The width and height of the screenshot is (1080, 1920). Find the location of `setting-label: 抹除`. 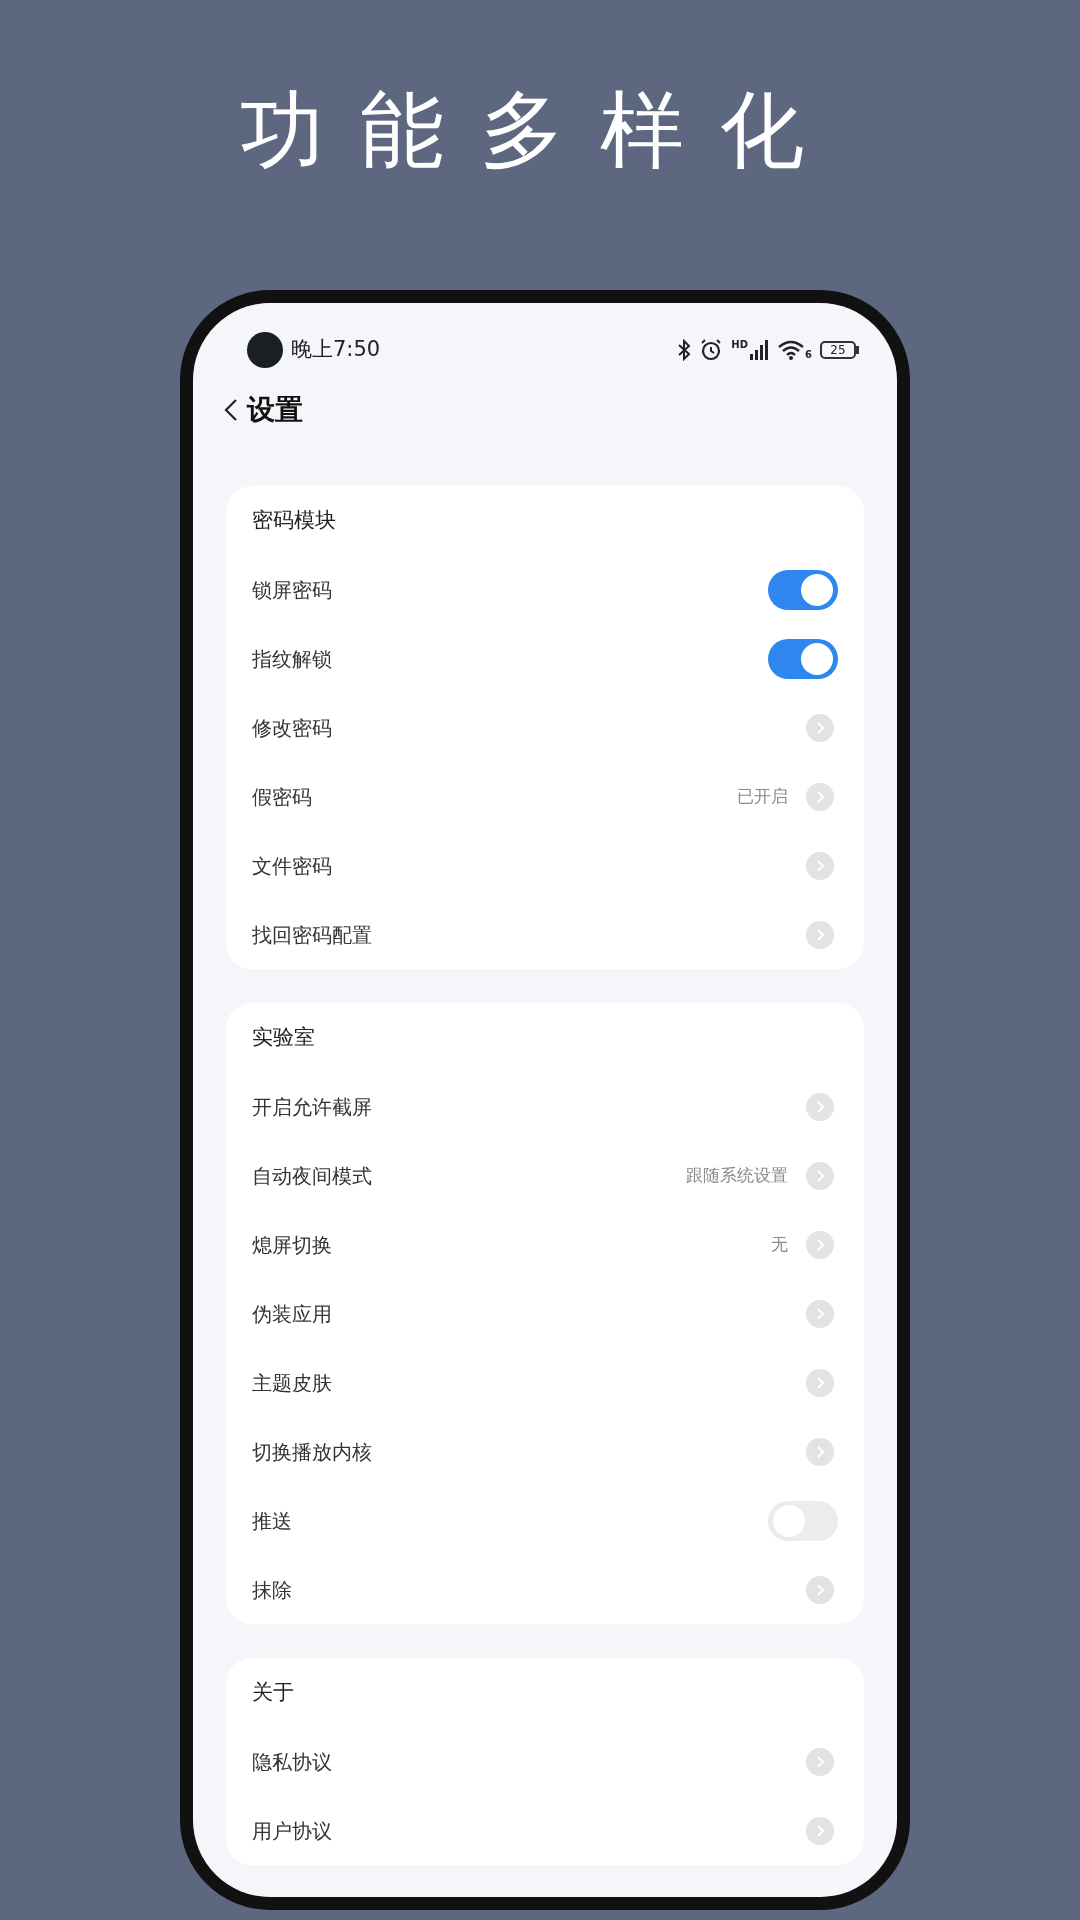

setting-label: 抹除 is located at coordinates (272, 1590).